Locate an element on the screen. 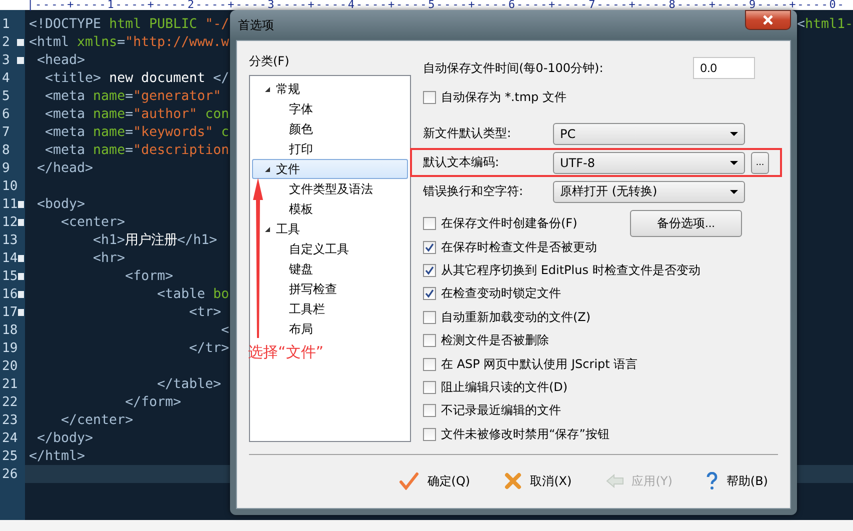 This screenshot has height=531, width=853. code-line: <head> is located at coordinates (61, 60).